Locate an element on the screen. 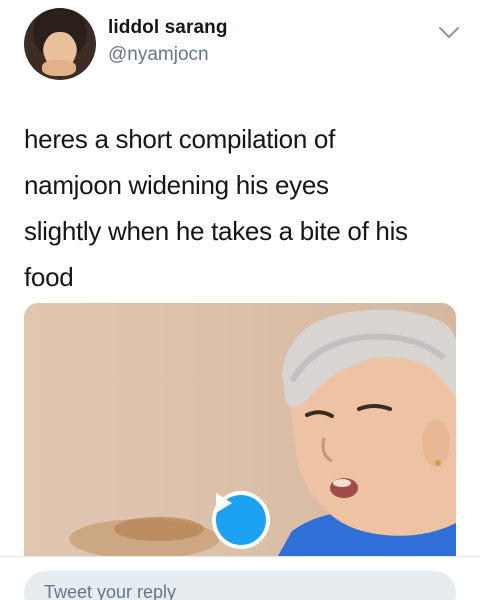 The width and height of the screenshot is (480, 600). chevron-down-icon is located at coordinates (449, 33).